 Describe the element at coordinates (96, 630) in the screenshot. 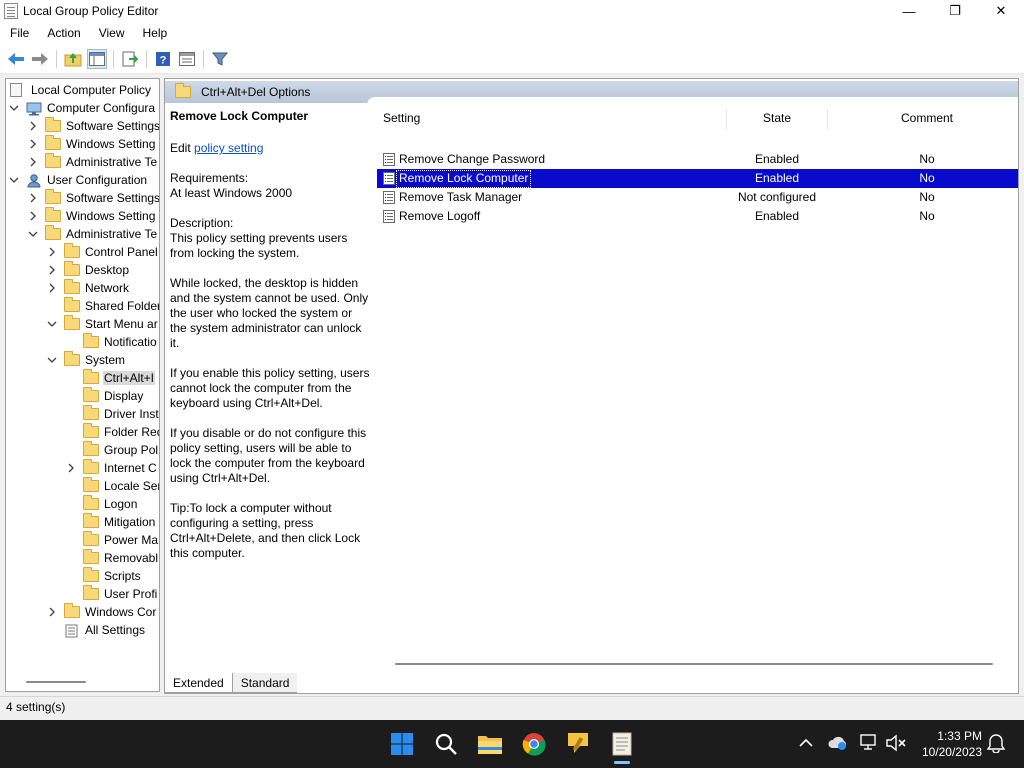

I see `tree-item: All Settings` at that location.